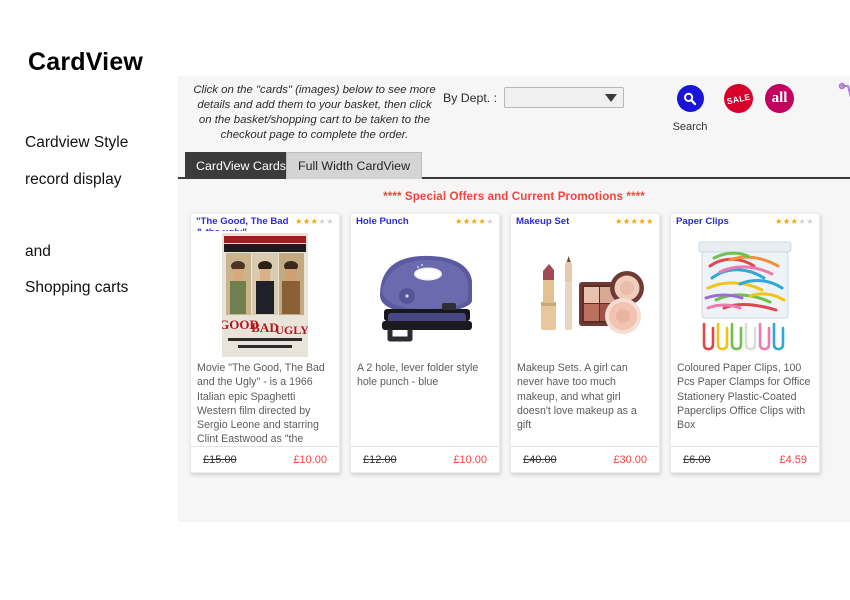  Describe the element at coordinates (38, 251) in the screenshot. I see `page-desc-line-3: and` at that location.